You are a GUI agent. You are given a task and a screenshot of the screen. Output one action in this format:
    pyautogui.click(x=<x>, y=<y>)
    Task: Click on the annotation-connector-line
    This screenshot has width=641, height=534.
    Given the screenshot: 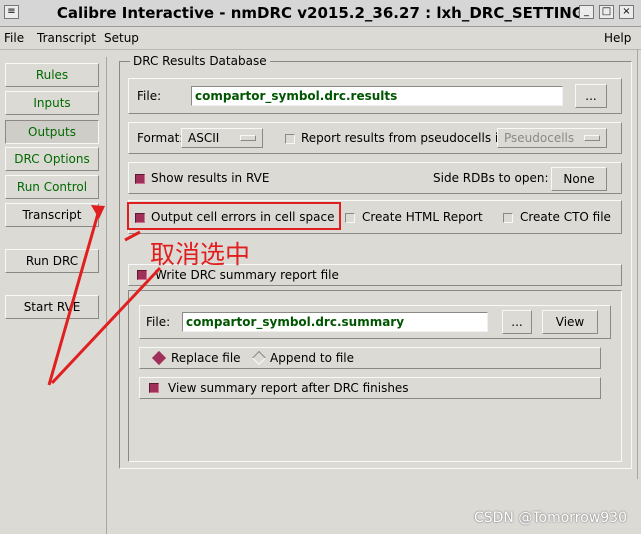 What is the action you would take?
    pyautogui.click(x=132, y=236)
    